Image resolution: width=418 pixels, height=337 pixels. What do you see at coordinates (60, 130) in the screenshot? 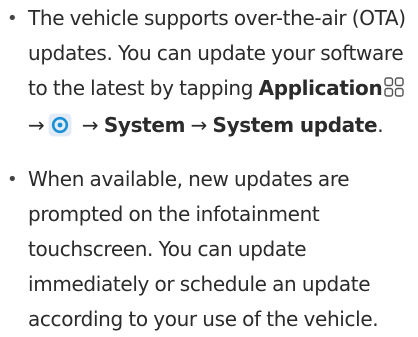
I see `settings-app-icon` at bounding box center [60, 130].